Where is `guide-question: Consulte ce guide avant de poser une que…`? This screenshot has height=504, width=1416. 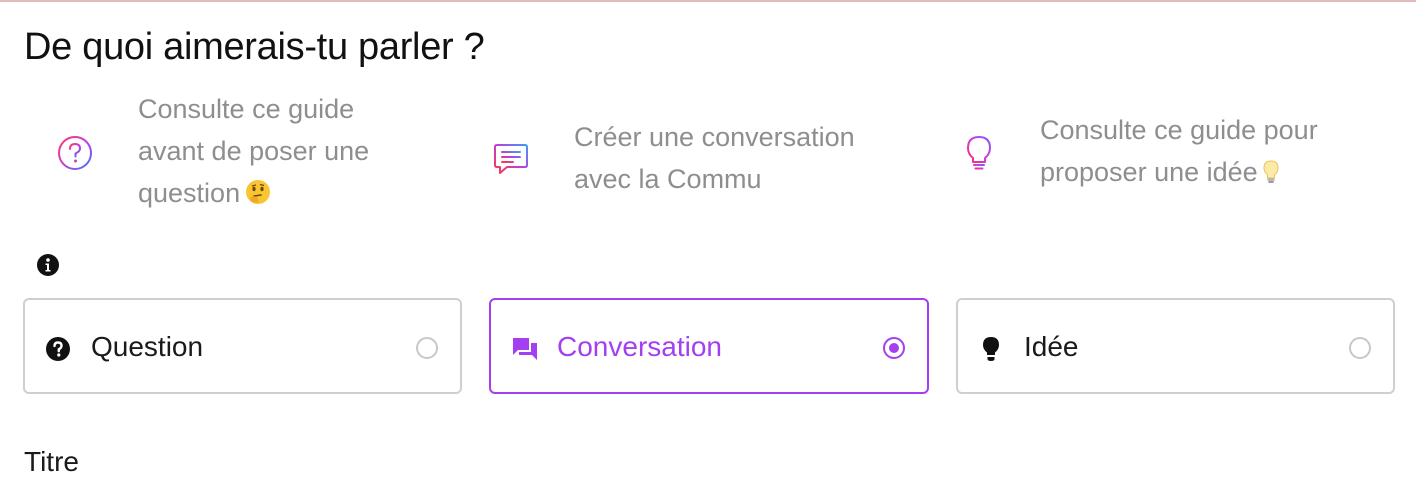
guide-question: Consulte ce guide avant de poser une que… is located at coordinates (245, 153).